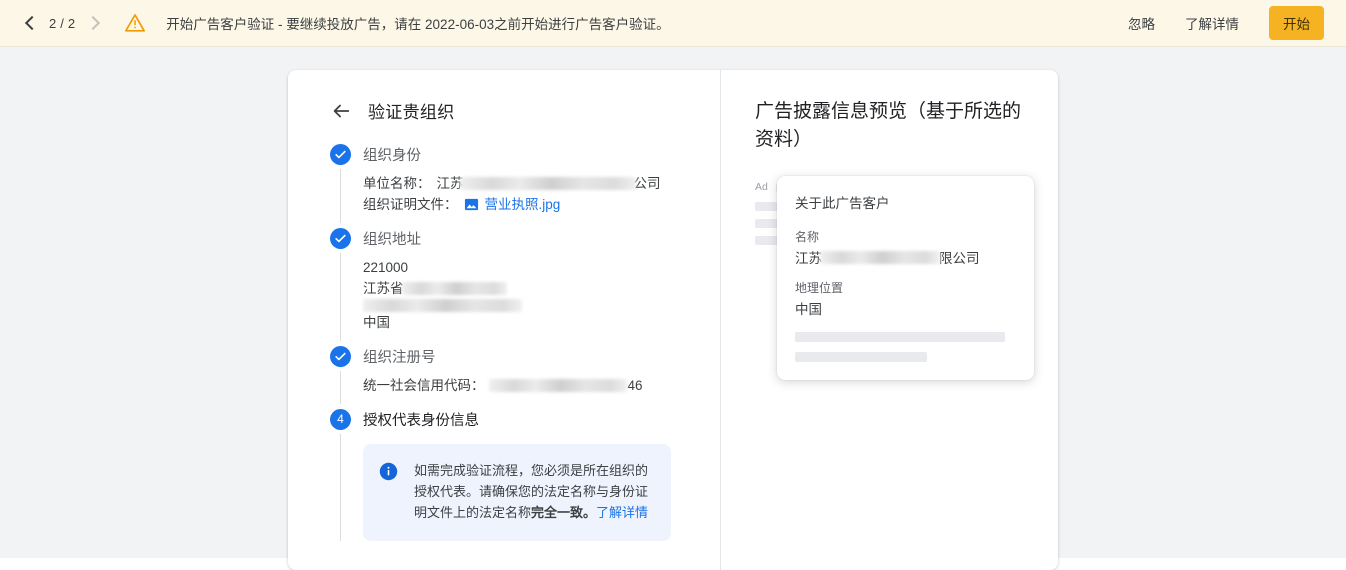 The height and width of the screenshot is (570, 1346). I want to click on about-advertiser-popover: 关于此广告客户 名称 江苏 限公司 地理位置 中国, so click(905, 278).